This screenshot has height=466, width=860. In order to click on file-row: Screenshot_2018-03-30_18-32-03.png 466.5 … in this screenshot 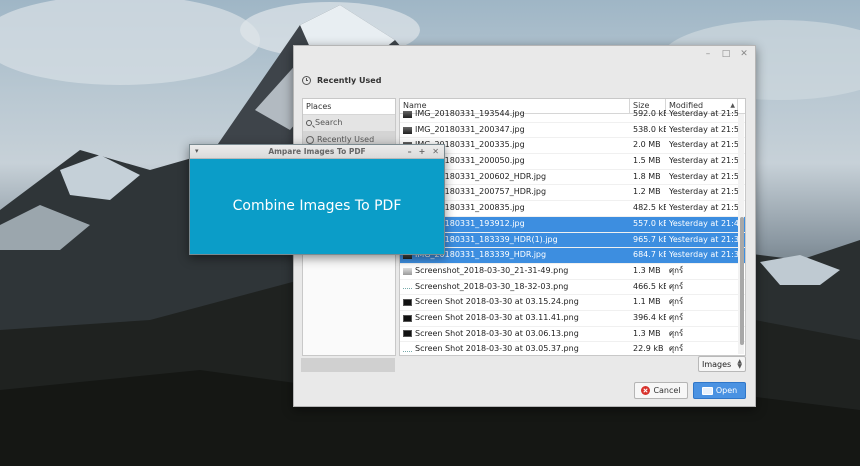, I will do `click(572, 288)`.